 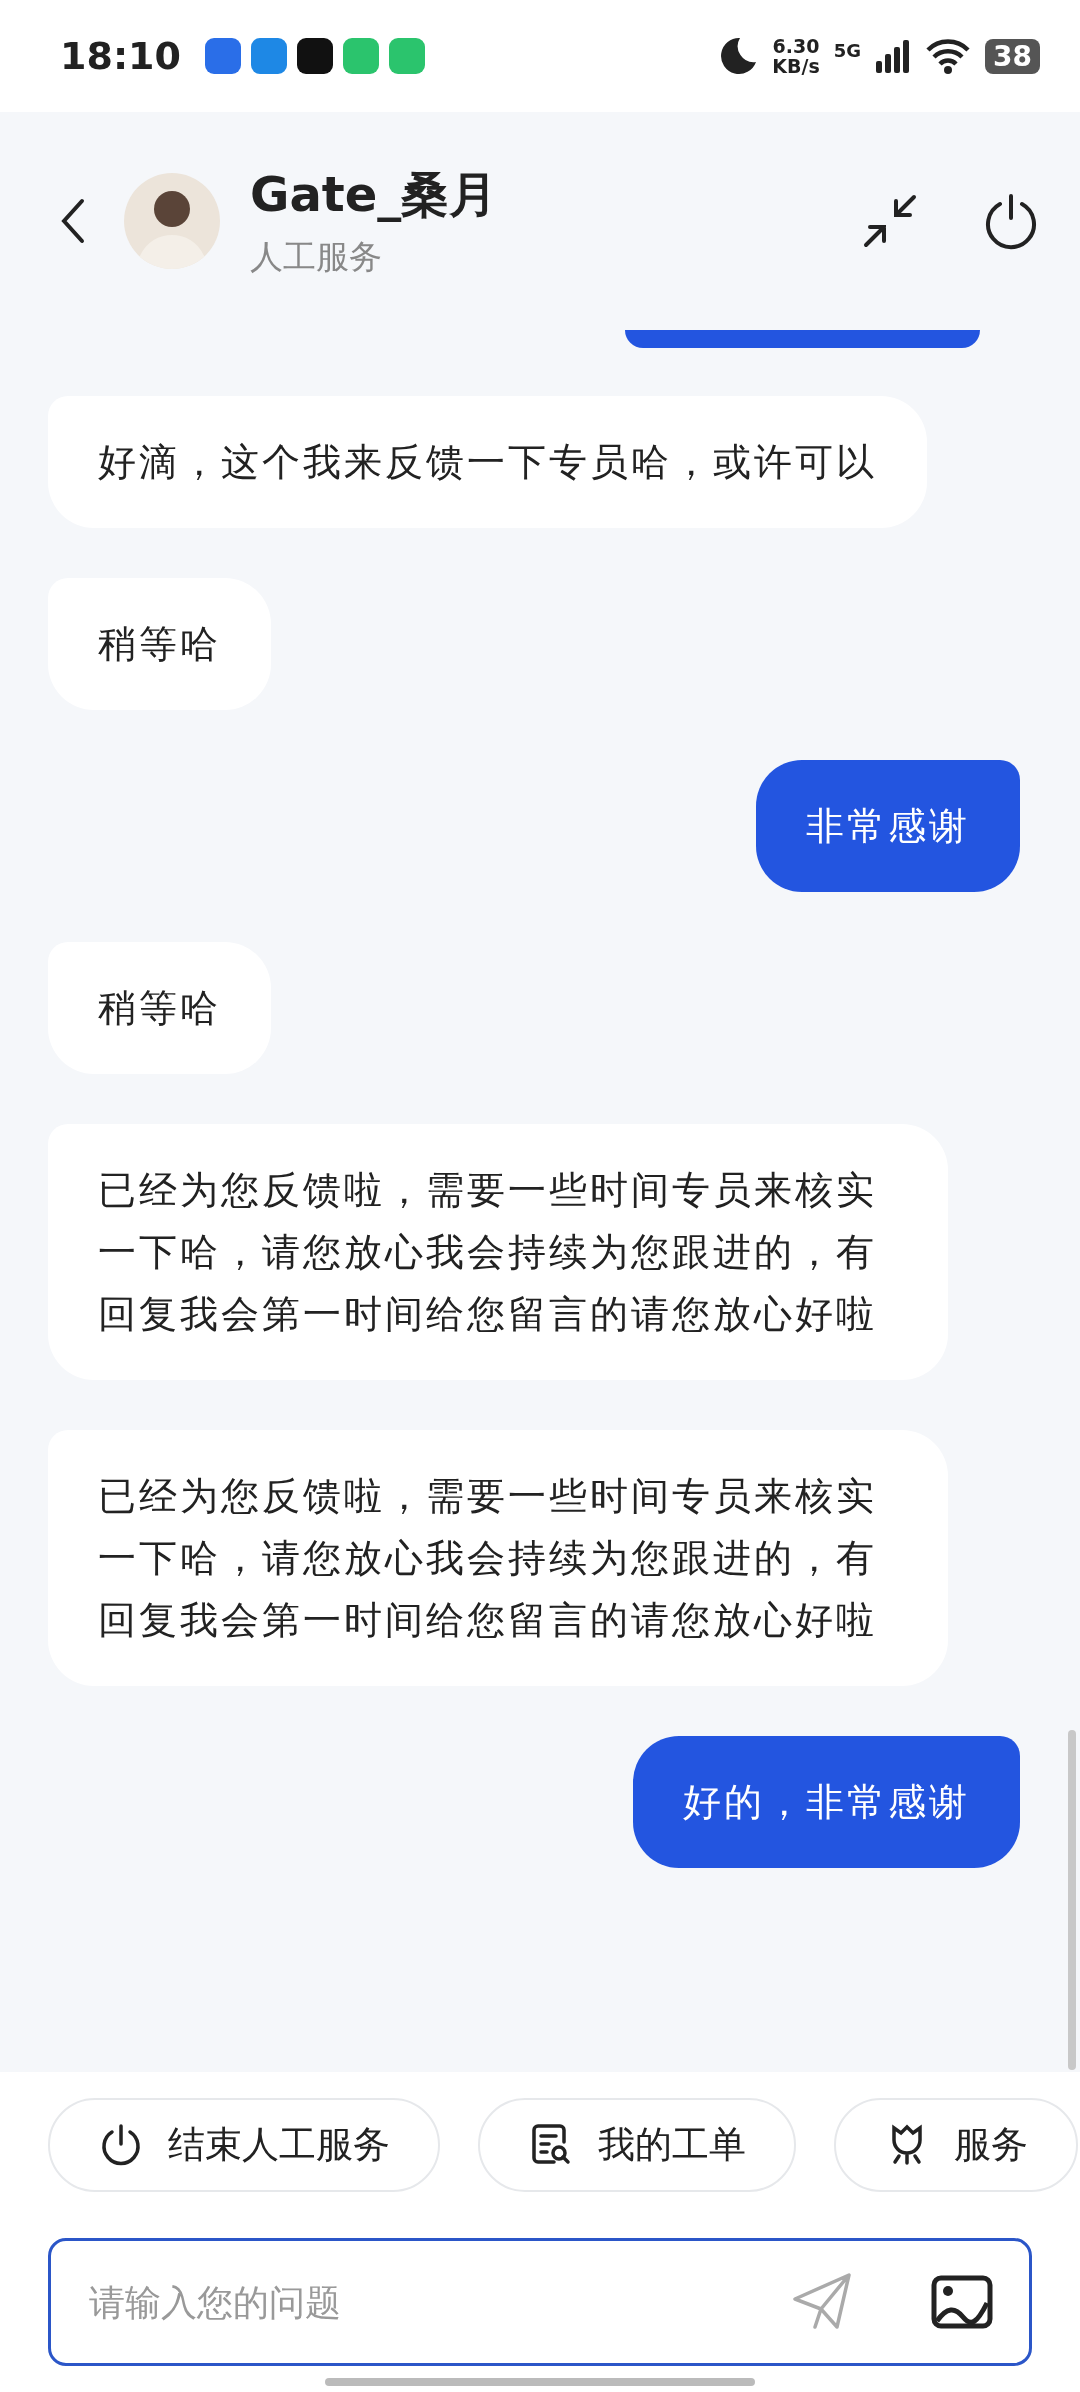 What do you see at coordinates (847, 50) in the screenshot?
I see `network-type: 5G` at bounding box center [847, 50].